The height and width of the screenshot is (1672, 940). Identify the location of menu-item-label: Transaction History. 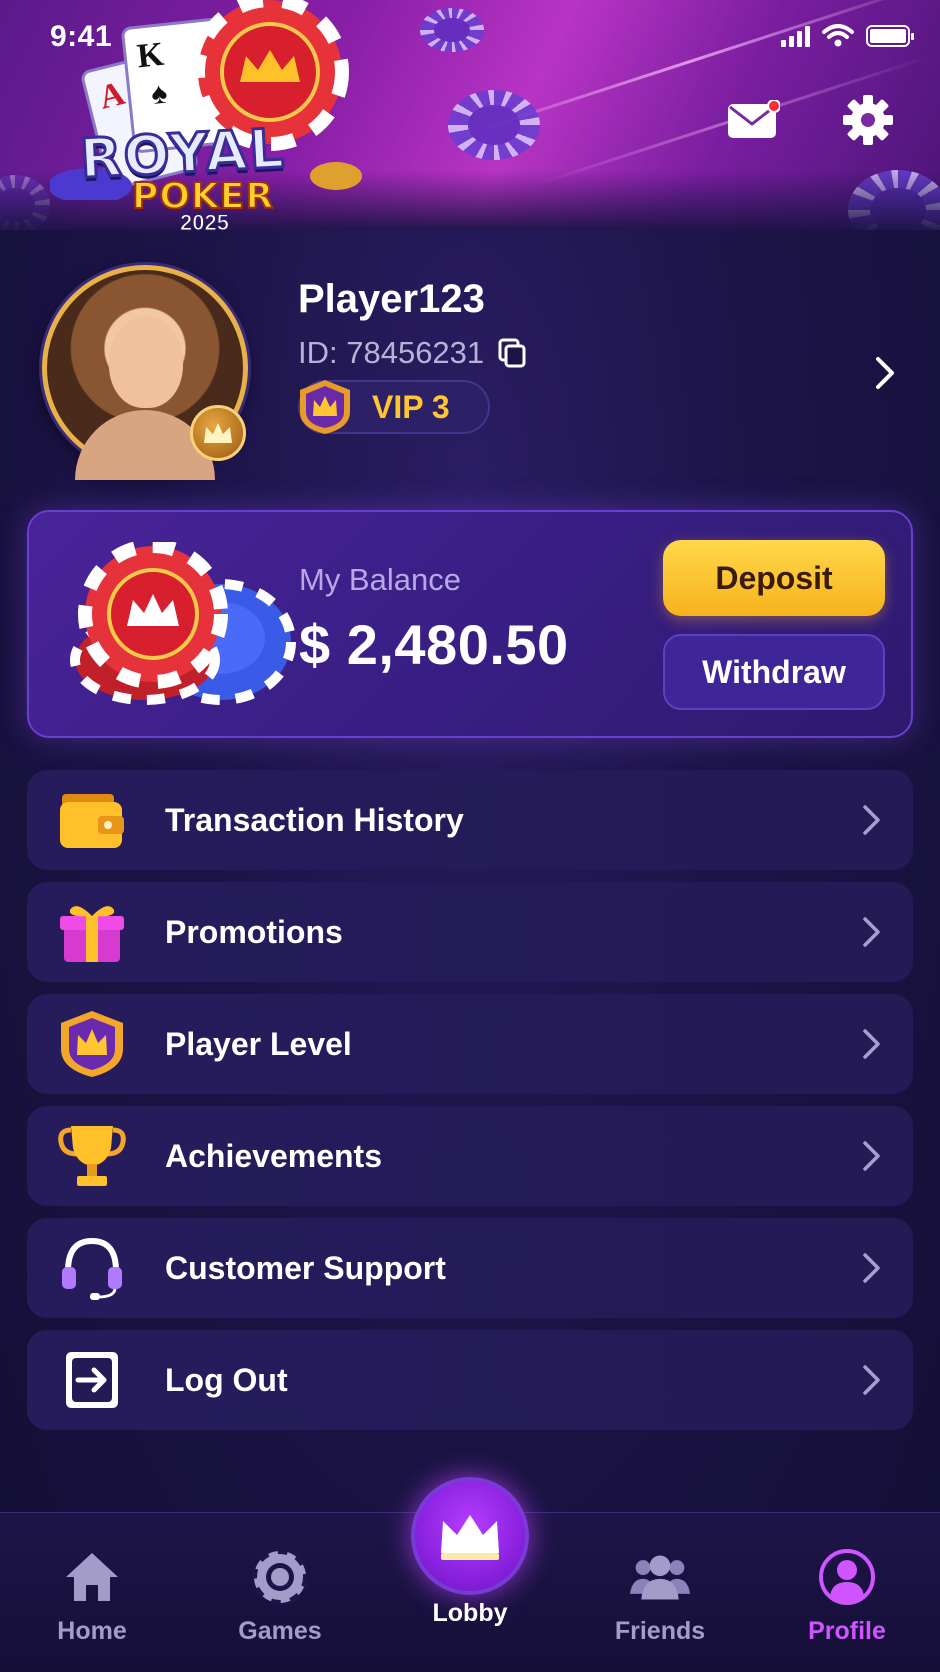
(314, 819).